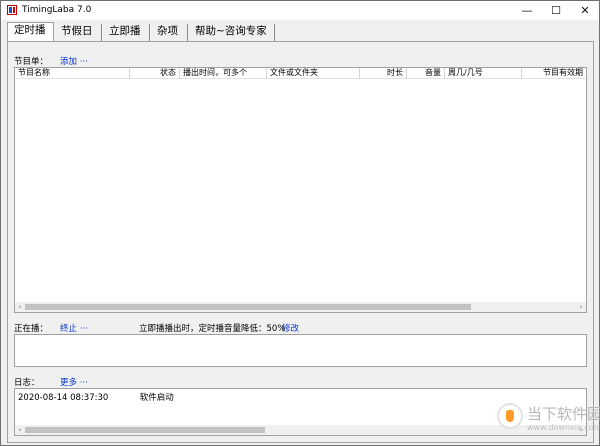 This screenshot has width=600, height=446. What do you see at coordinates (290, 328) in the screenshot?
I see `edit-volume-link: 修改` at bounding box center [290, 328].